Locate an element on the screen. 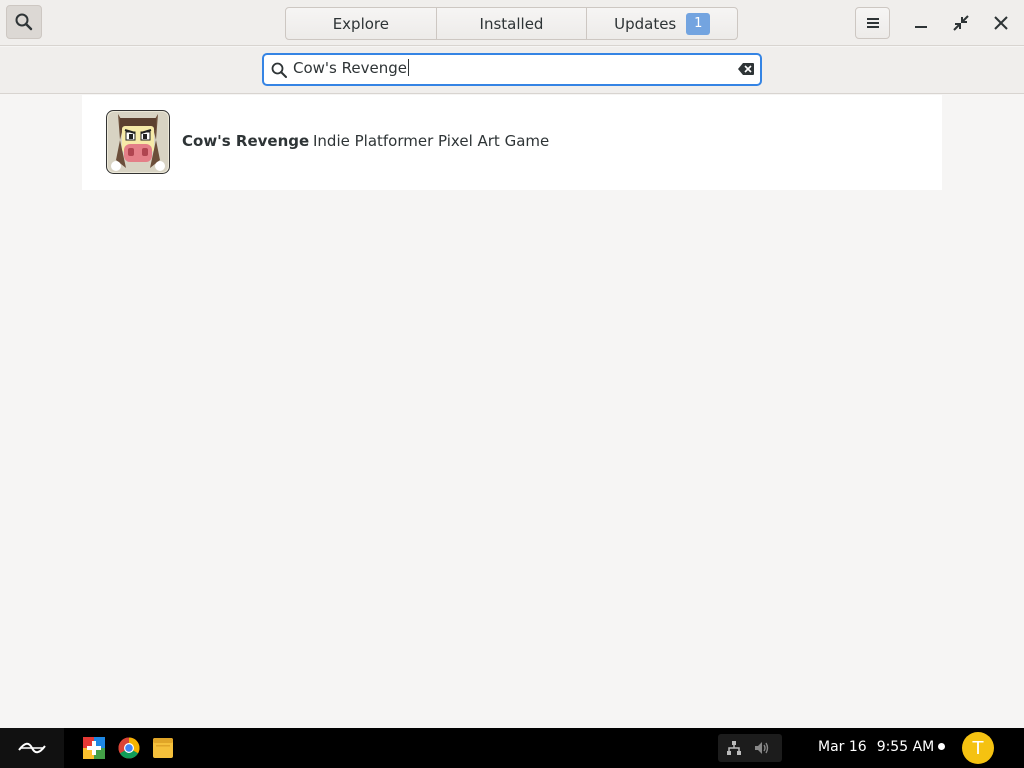 This screenshot has height=768, width=1024. header-bar: Explore Installed Updates 1 is located at coordinates (512, 23).